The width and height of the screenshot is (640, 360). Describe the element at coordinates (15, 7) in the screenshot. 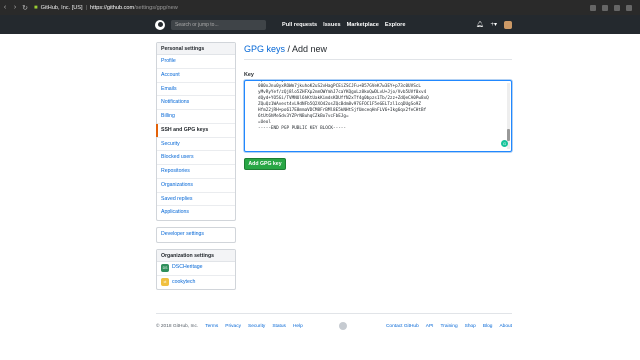

I see `forward-icon: ›` at that location.